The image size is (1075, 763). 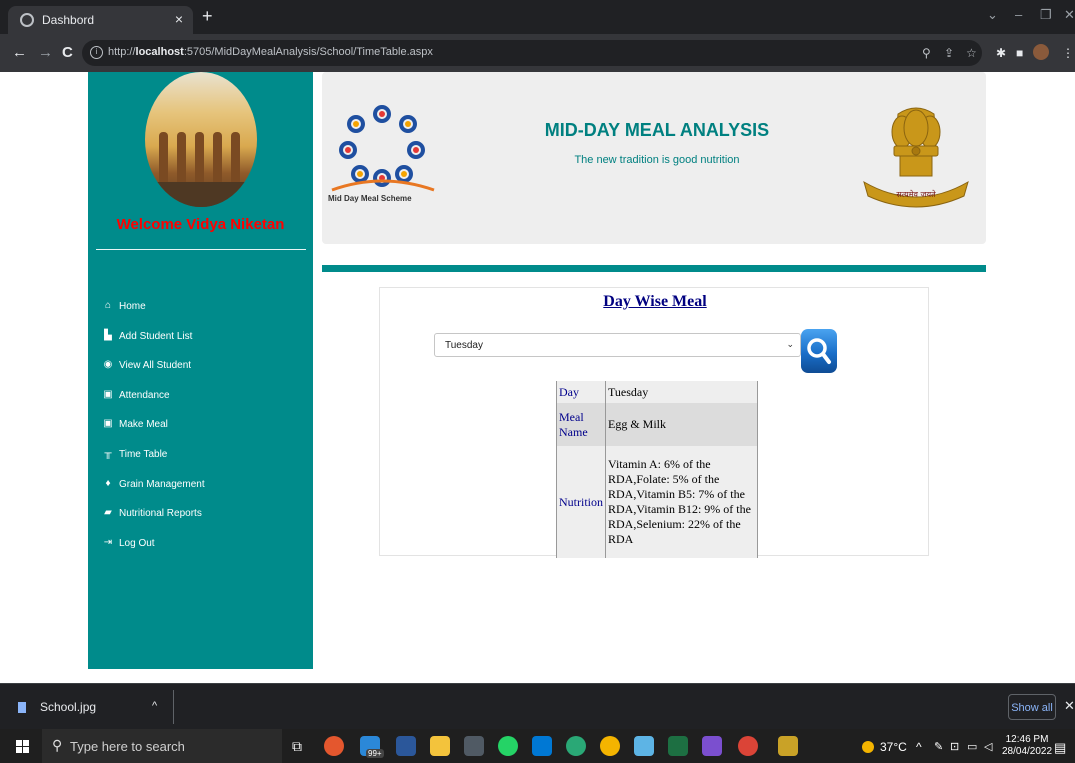 I want to click on bookmark-star-icon: ☆, so click(x=971, y=53).